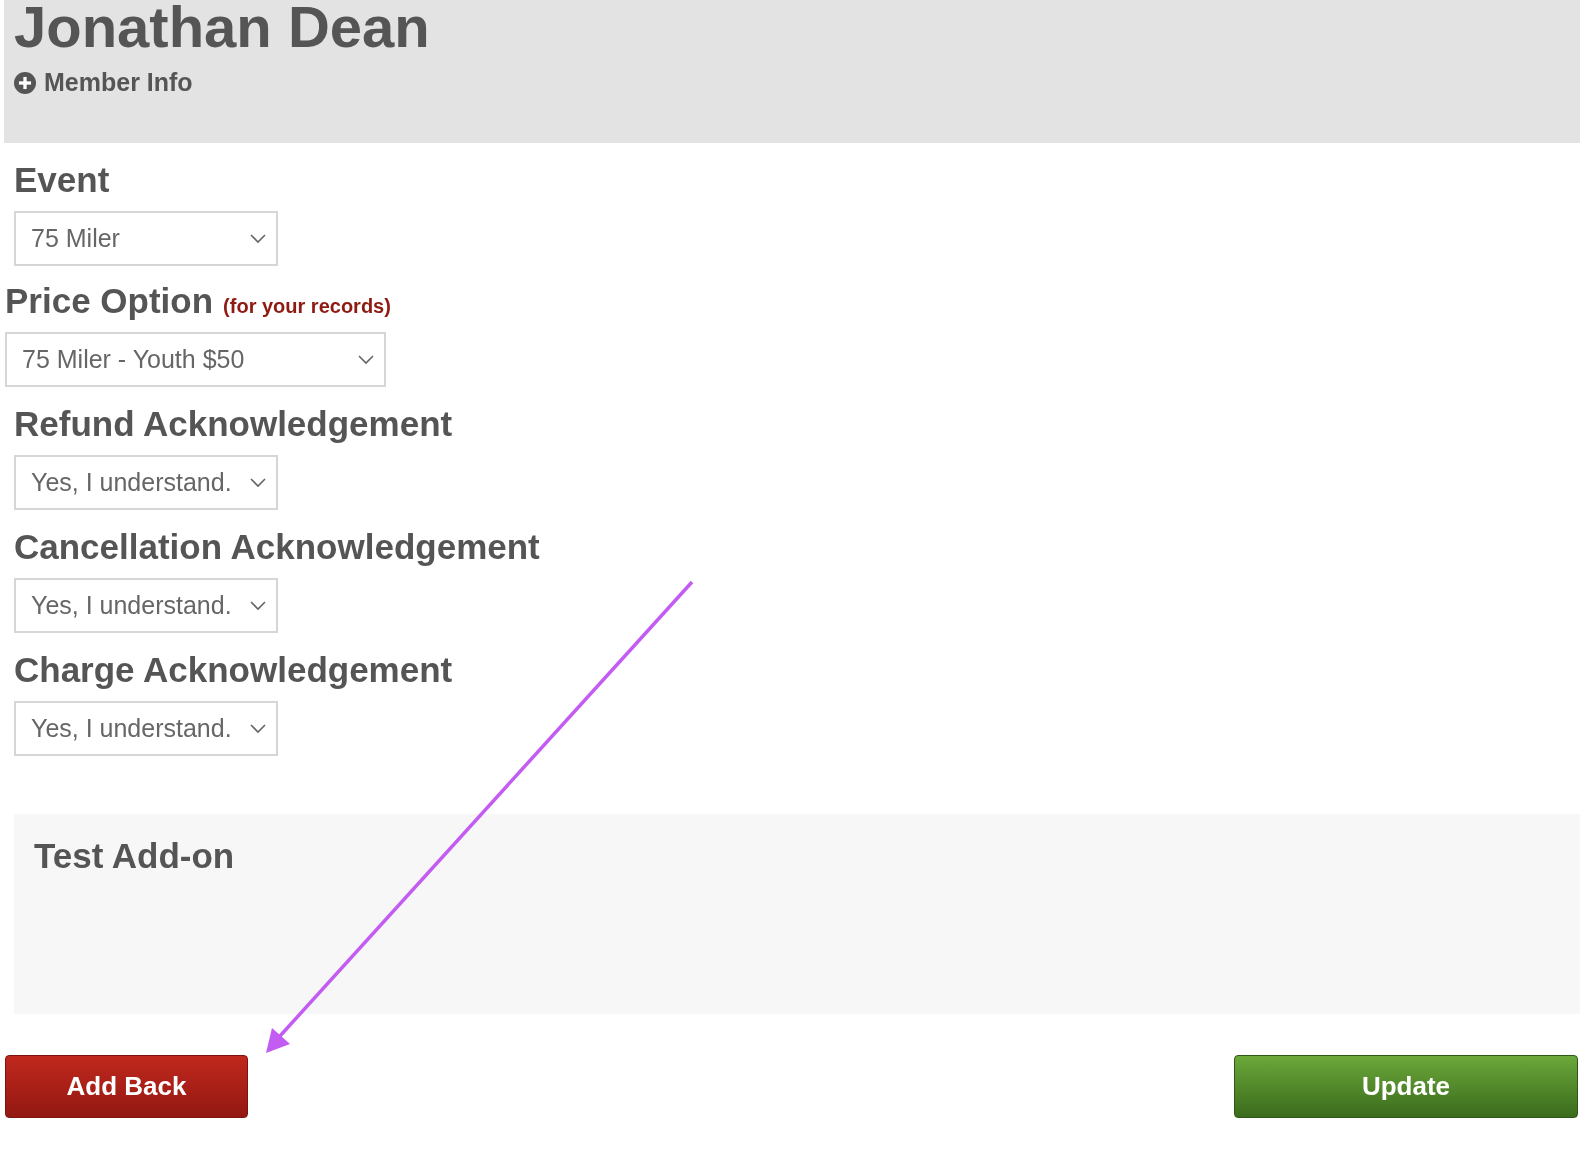 The image size is (1580, 1168). I want to click on update-button: Update, so click(1406, 1086).